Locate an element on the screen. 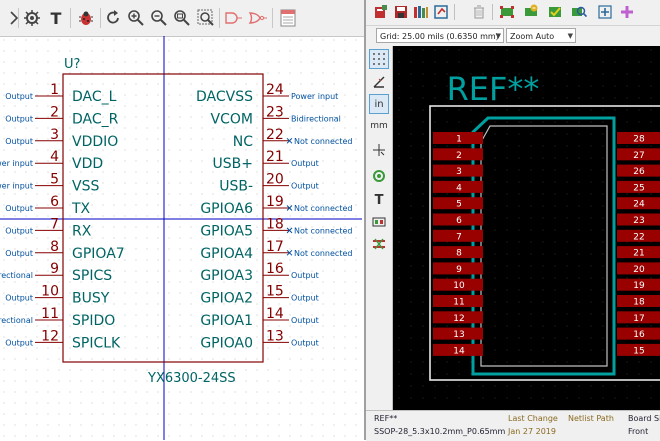 This screenshot has height=441, width=660. pin-name: RX is located at coordinates (82, 231).